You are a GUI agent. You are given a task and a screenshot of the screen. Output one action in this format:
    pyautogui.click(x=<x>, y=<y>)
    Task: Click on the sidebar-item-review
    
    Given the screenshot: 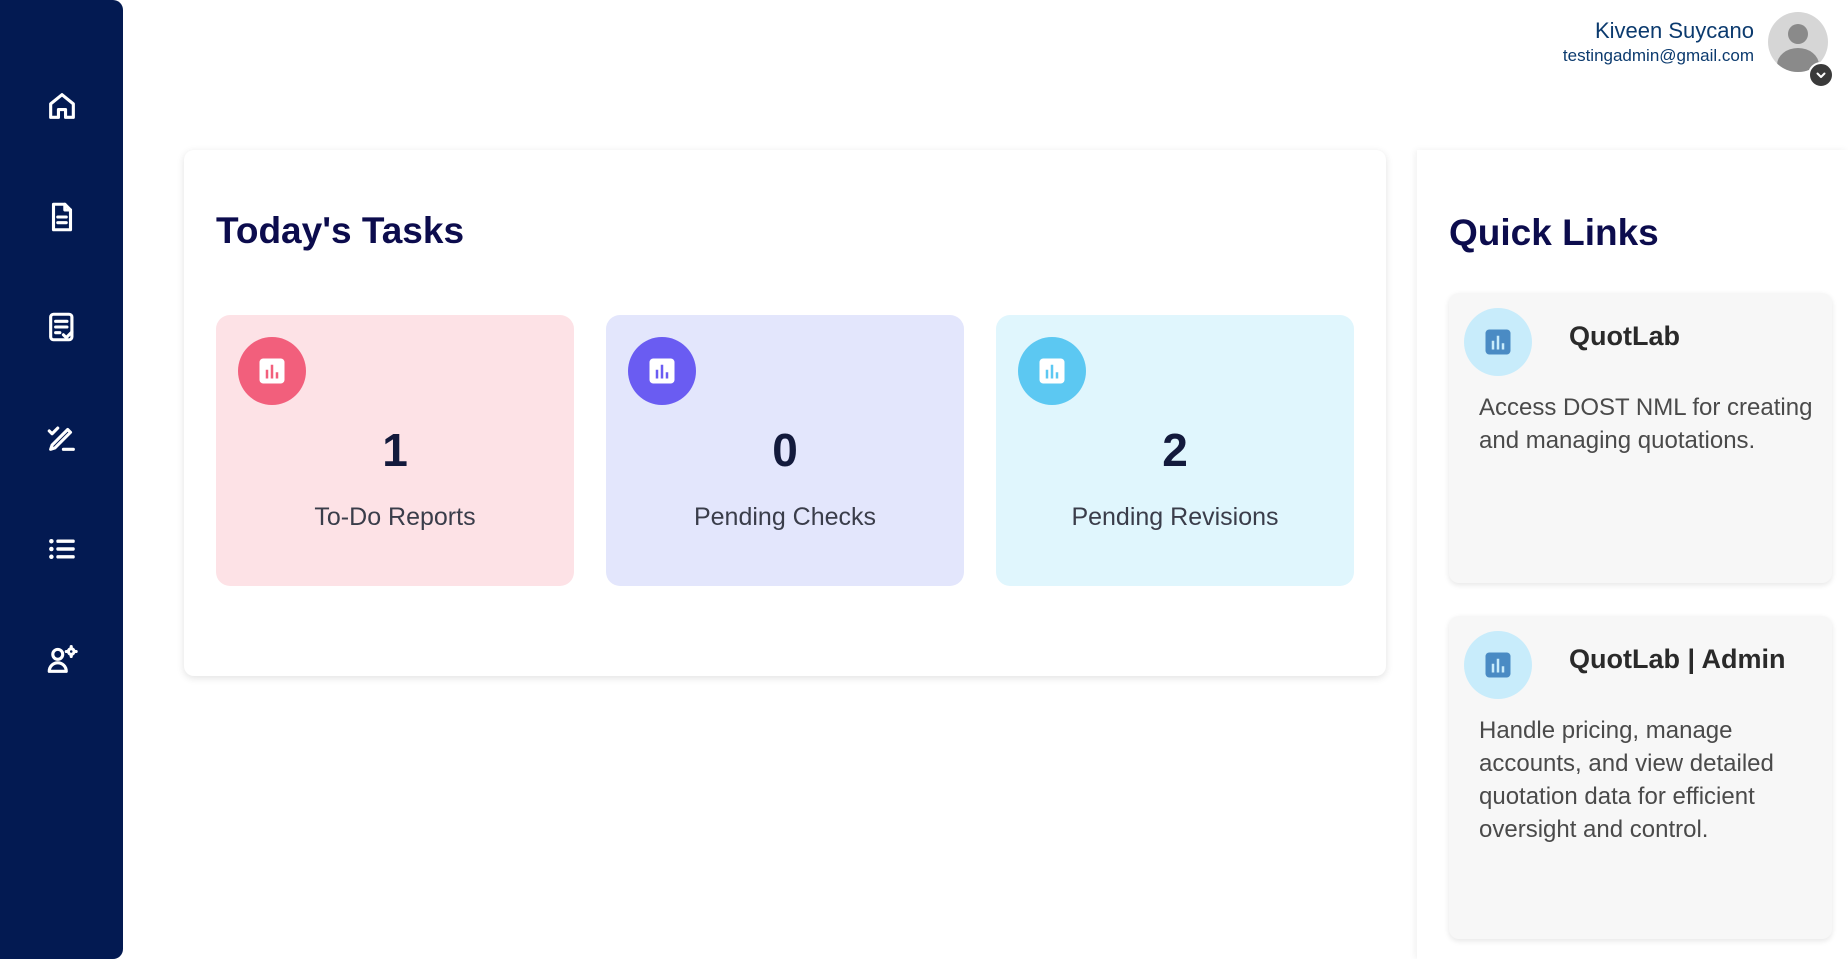 What is the action you would take?
    pyautogui.click(x=61, y=438)
    